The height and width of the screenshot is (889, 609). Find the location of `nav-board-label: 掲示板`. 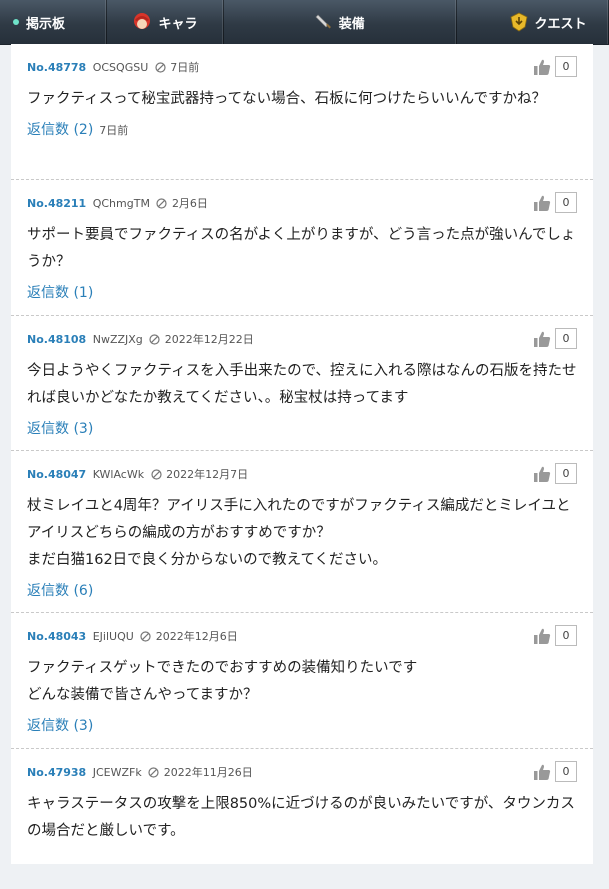

nav-board-label: 掲示板 is located at coordinates (46, 24).